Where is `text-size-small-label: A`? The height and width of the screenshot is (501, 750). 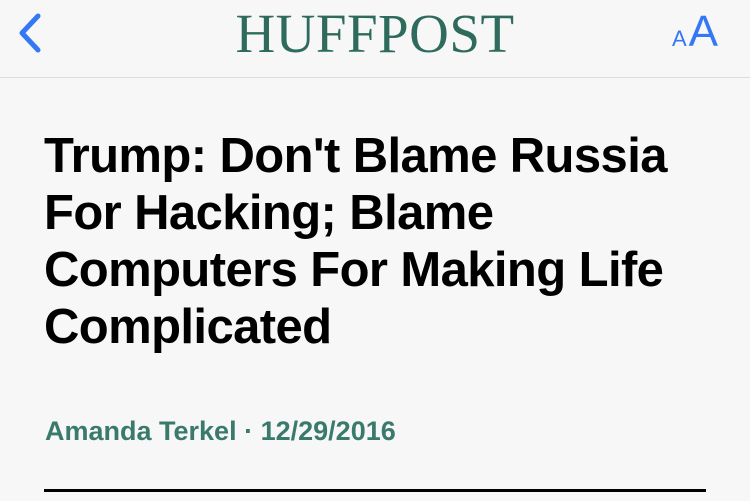 text-size-small-label: A is located at coordinates (679, 38).